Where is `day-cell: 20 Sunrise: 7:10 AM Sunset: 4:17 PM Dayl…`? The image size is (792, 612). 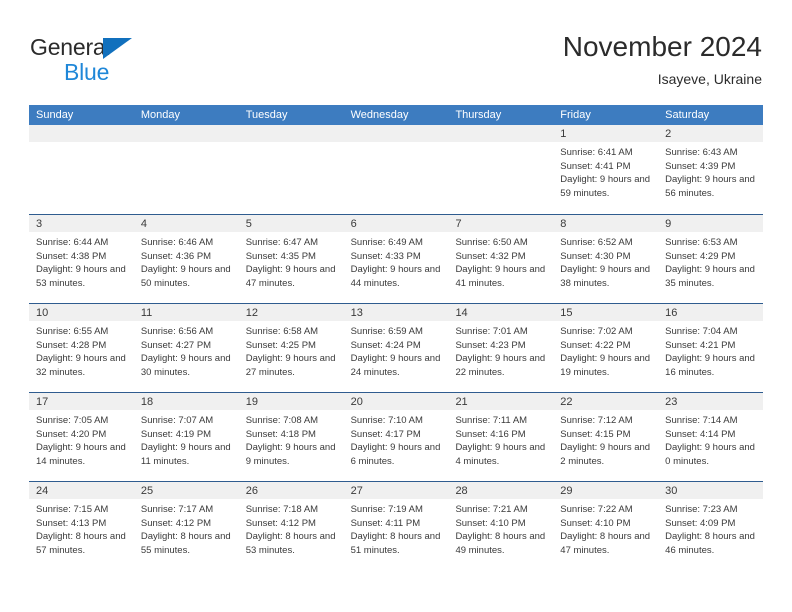 day-cell: 20 Sunrise: 7:10 AM Sunset: 4:17 PM Dayl… is located at coordinates (396, 437).